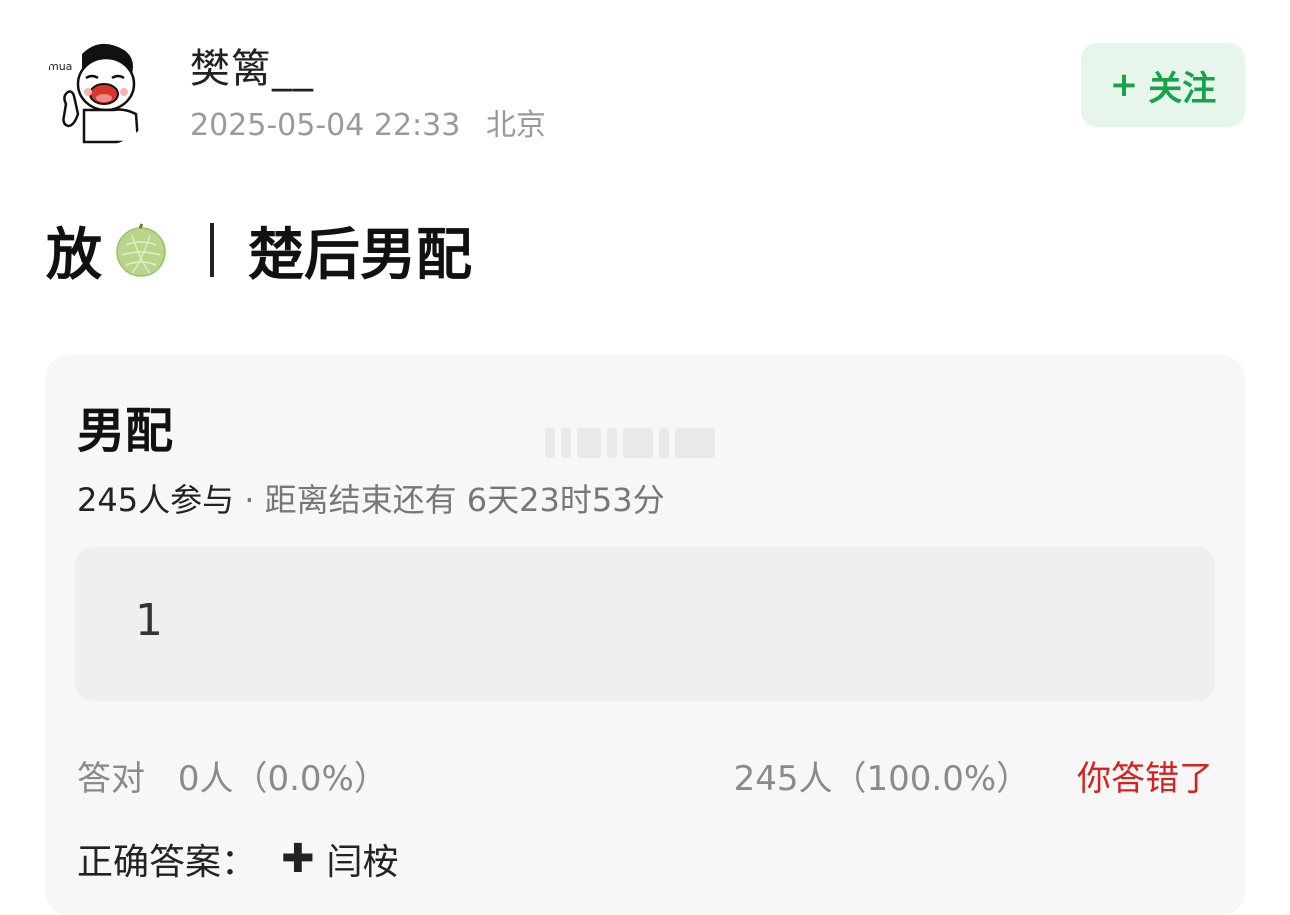 The image size is (1290, 915). What do you see at coordinates (252, 65) in the screenshot?
I see `username: 樊篱__` at bounding box center [252, 65].